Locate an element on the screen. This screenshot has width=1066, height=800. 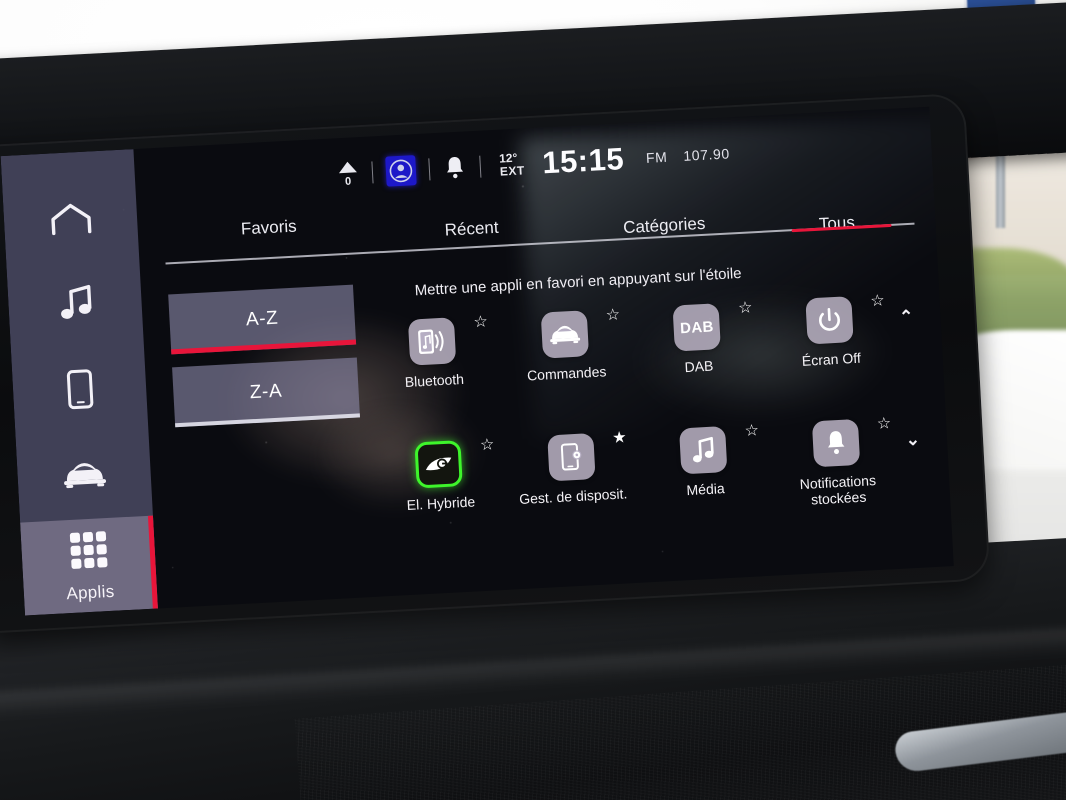
sidebar-item-label: Applis is located at coordinates (90, 592).